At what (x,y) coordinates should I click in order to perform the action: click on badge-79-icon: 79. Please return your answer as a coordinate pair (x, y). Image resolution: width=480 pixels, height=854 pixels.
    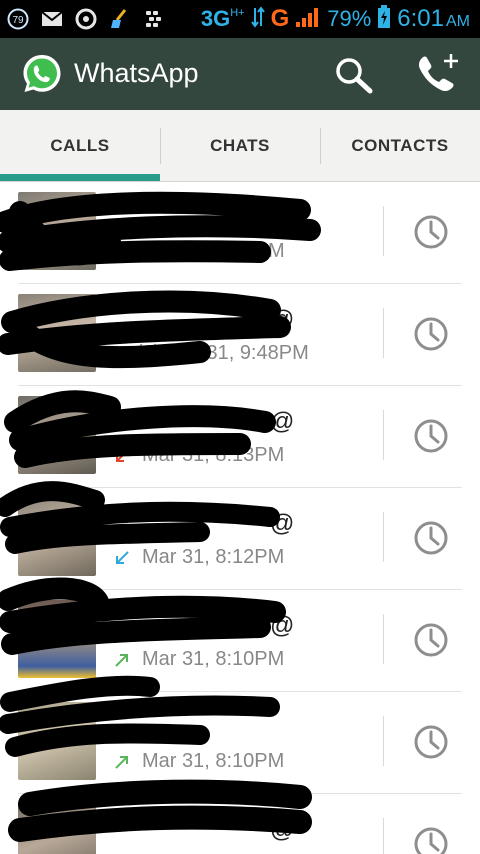
    Looking at the image, I should click on (18, 19).